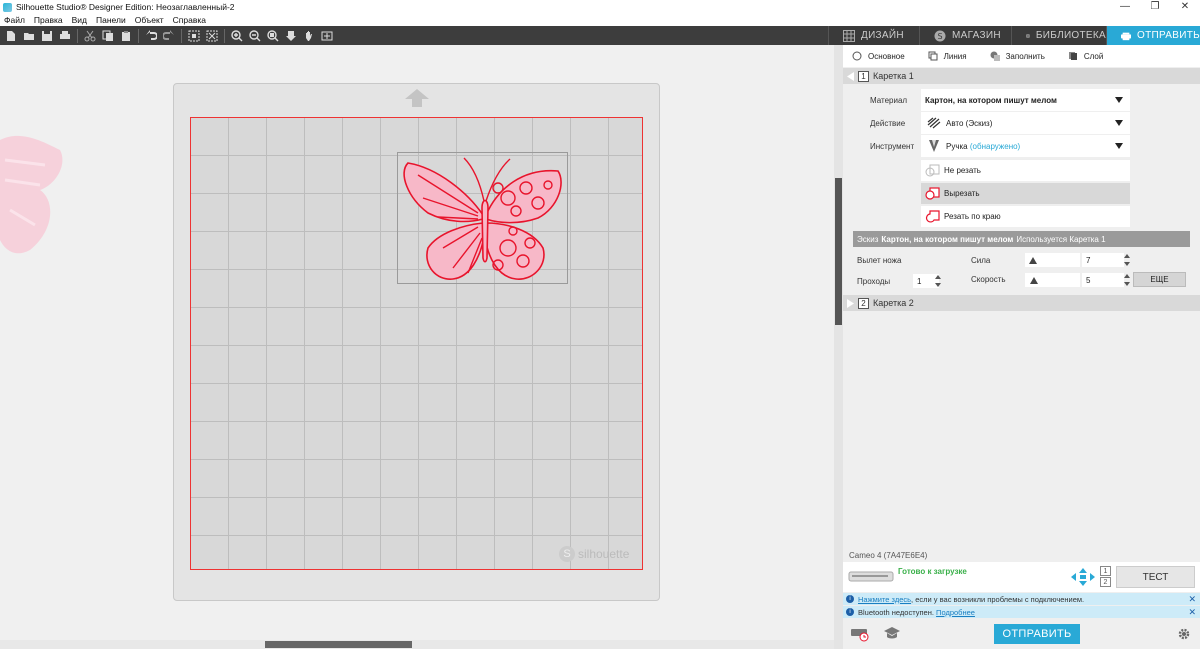 The height and width of the screenshot is (649, 1200). I want to click on no-cut-icon, so click(932, 170).